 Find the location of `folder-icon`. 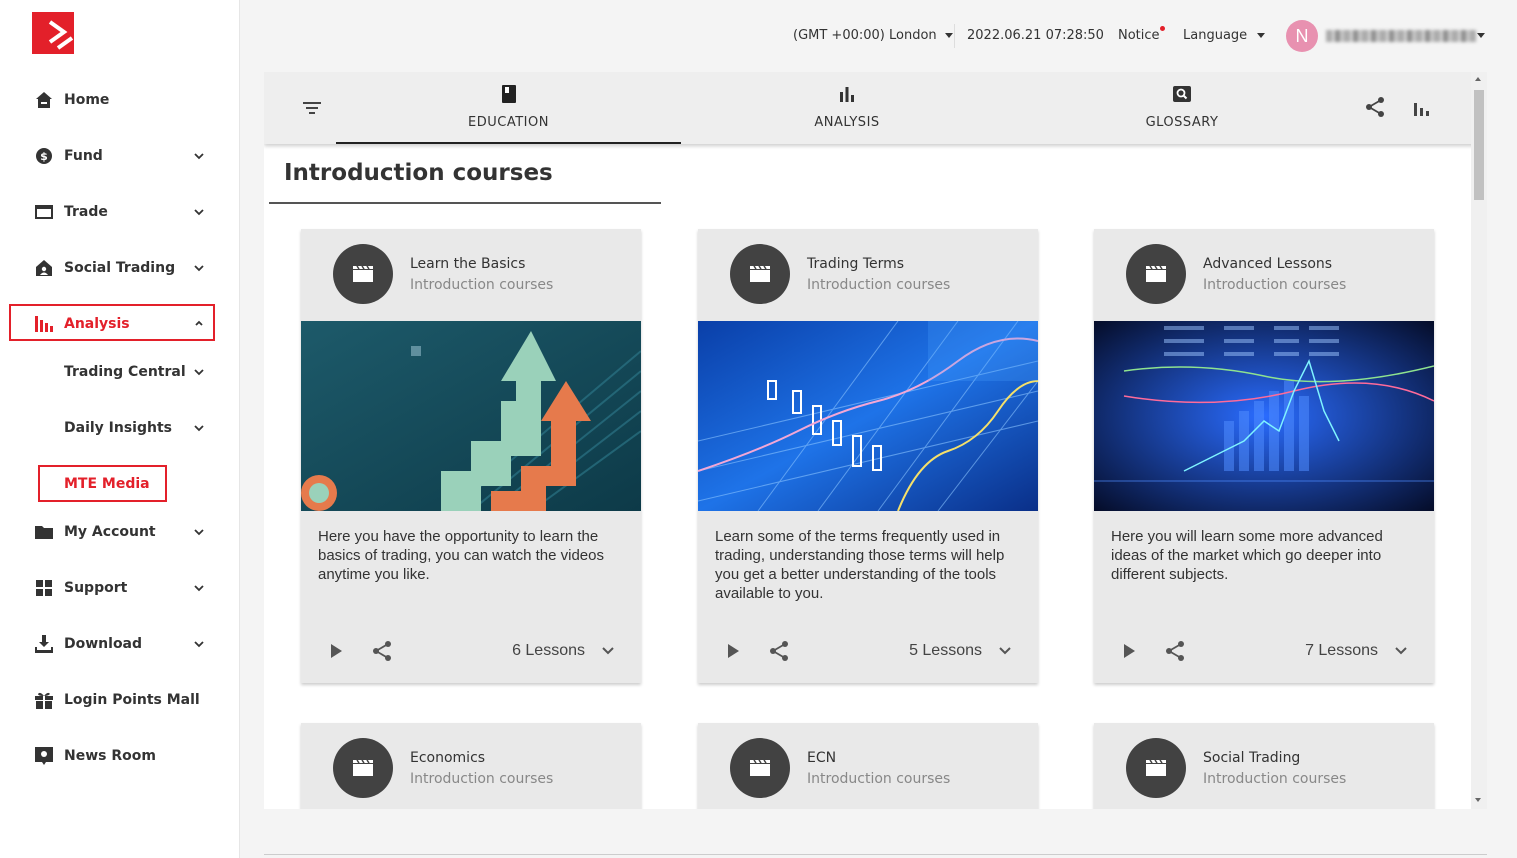

folder-icon is located at coordinates (44, 532).